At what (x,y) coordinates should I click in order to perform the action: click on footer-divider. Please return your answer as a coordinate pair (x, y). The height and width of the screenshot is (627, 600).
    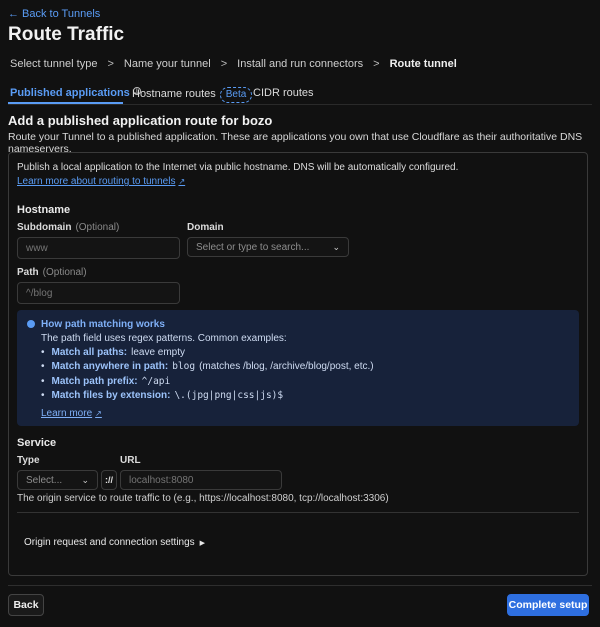
    Looking at the image, I should click on (300, 585).